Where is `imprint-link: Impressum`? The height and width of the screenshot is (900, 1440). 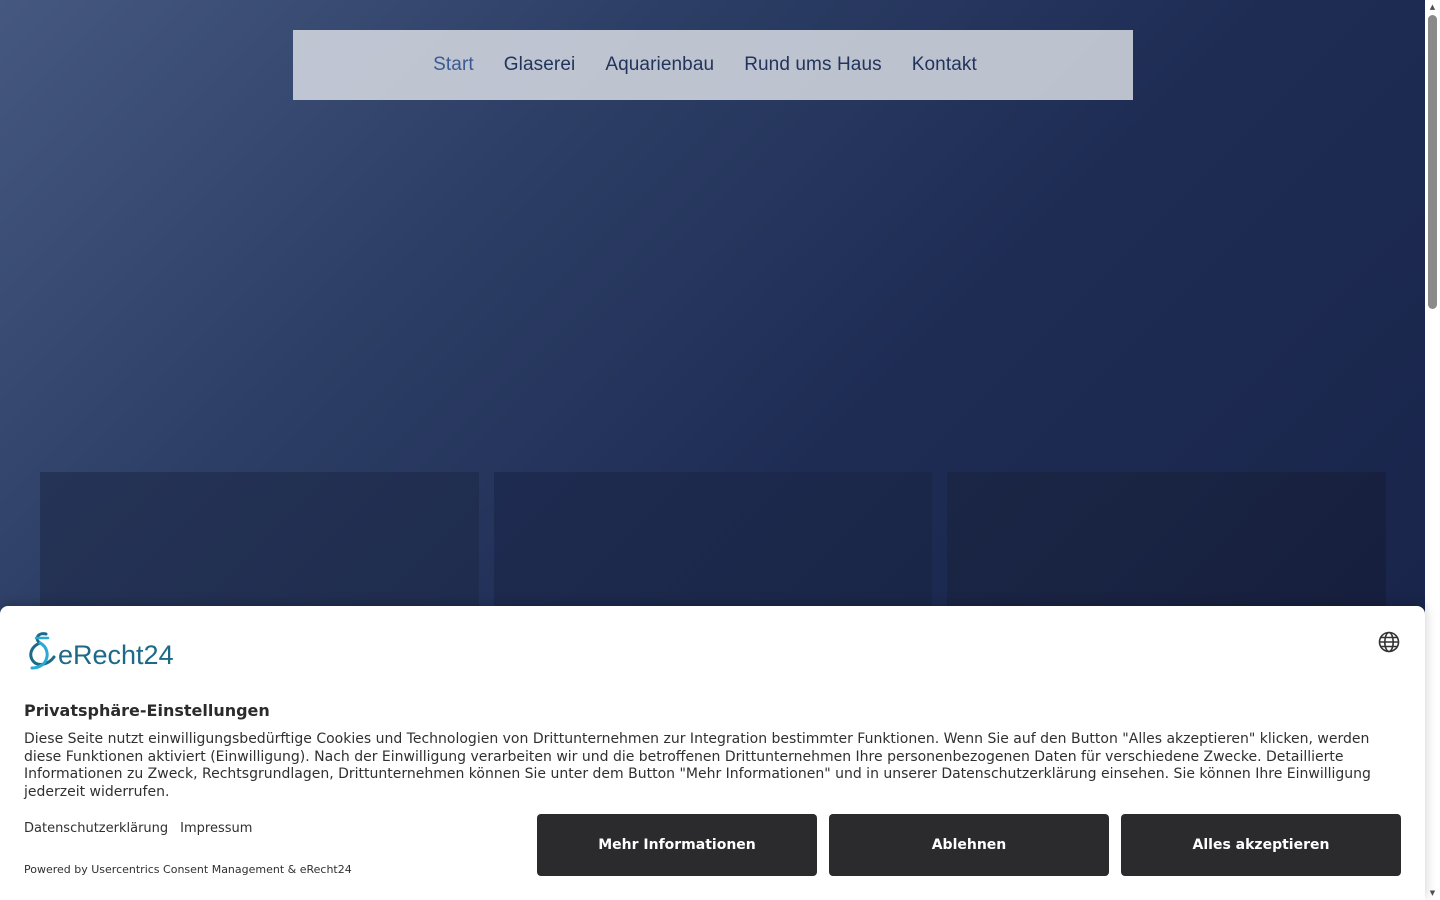
imprint-link: Impressum is located at coordinates (216, 828).